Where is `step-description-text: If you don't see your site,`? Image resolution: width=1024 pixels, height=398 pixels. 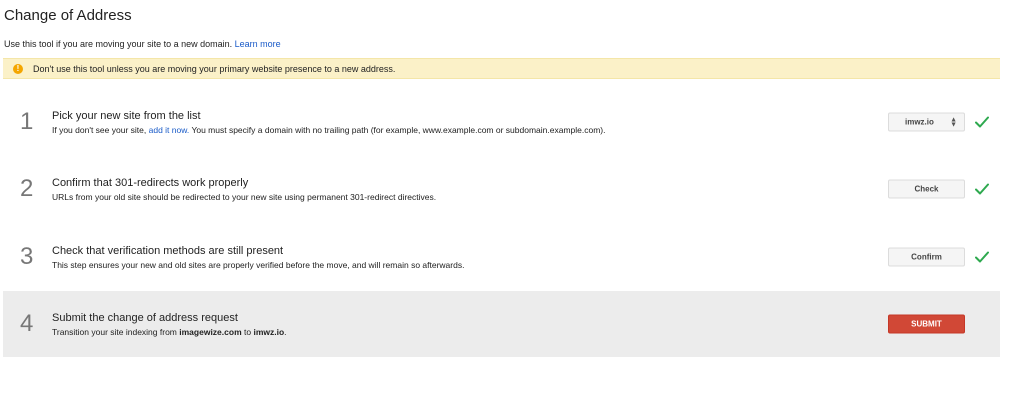 step-description-text: If you don't see your site, is located at coordinates (99, 130).